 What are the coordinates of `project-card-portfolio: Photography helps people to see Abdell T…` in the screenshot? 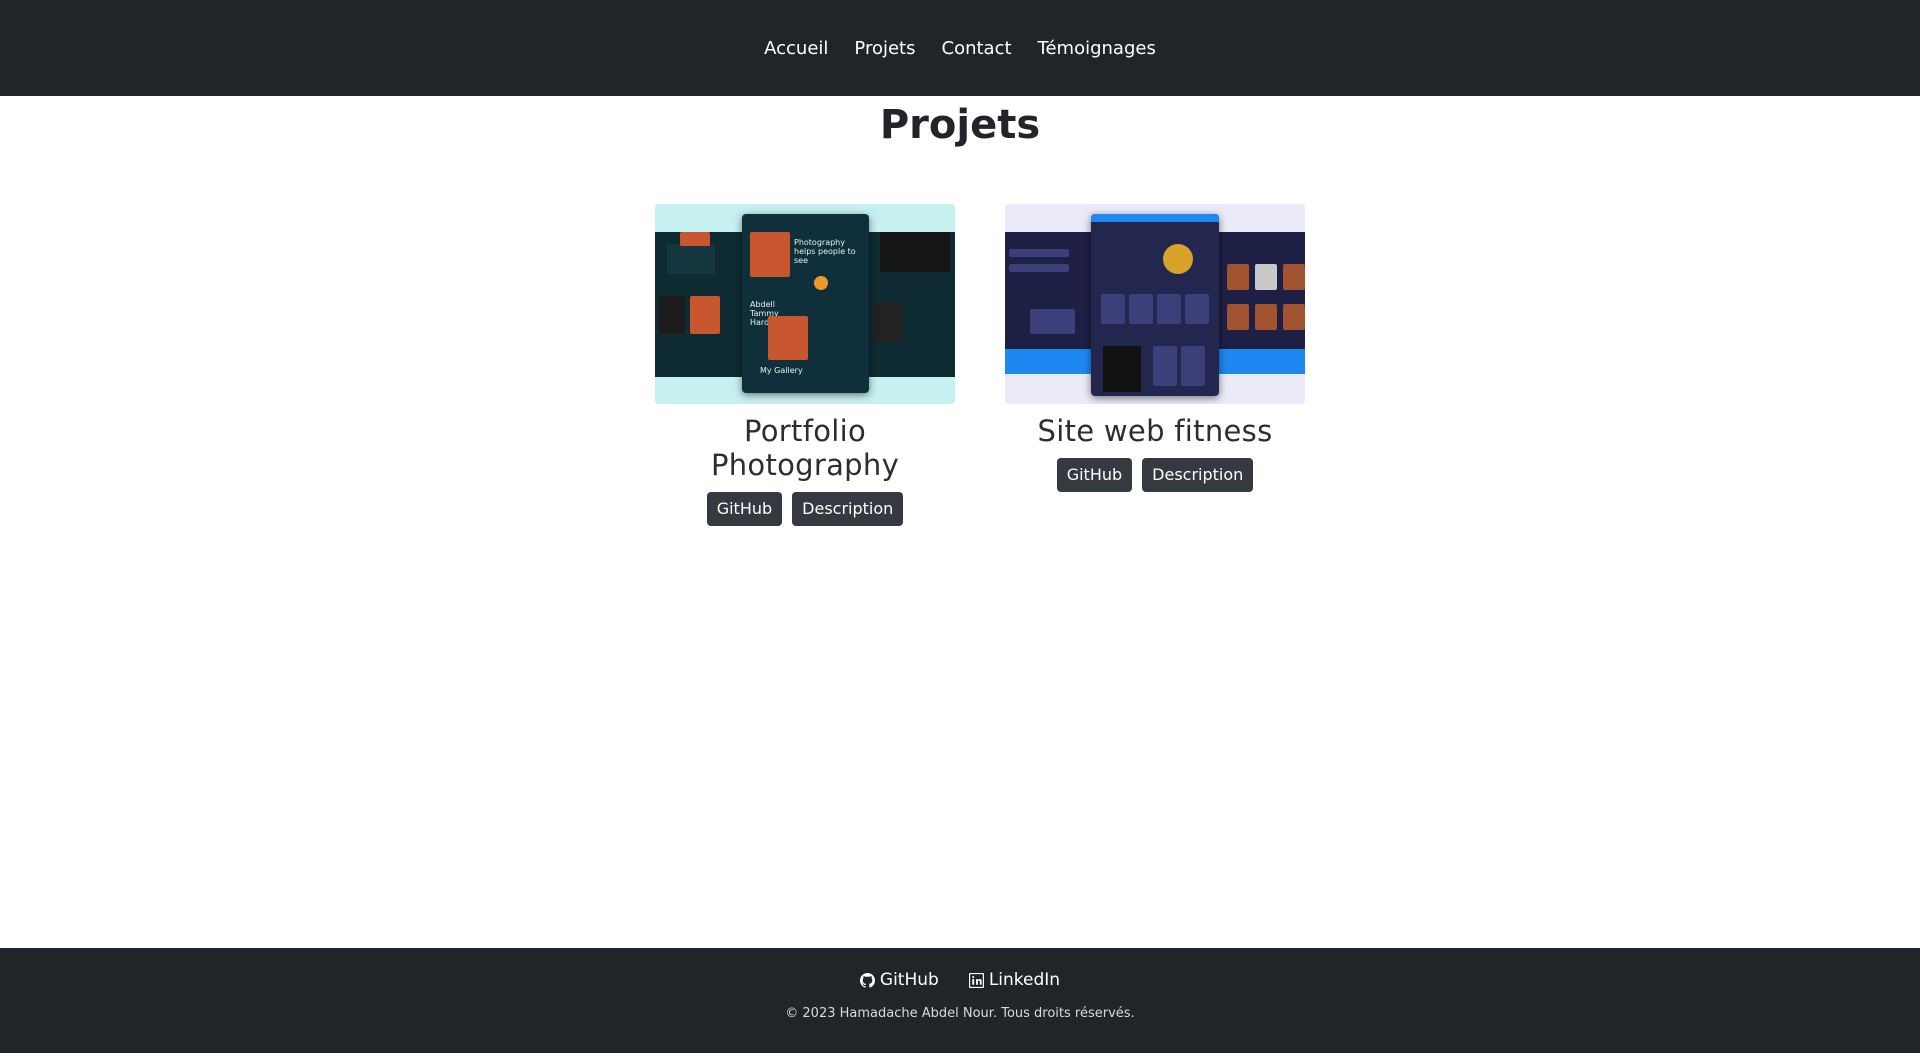 It's located at (805, 365).